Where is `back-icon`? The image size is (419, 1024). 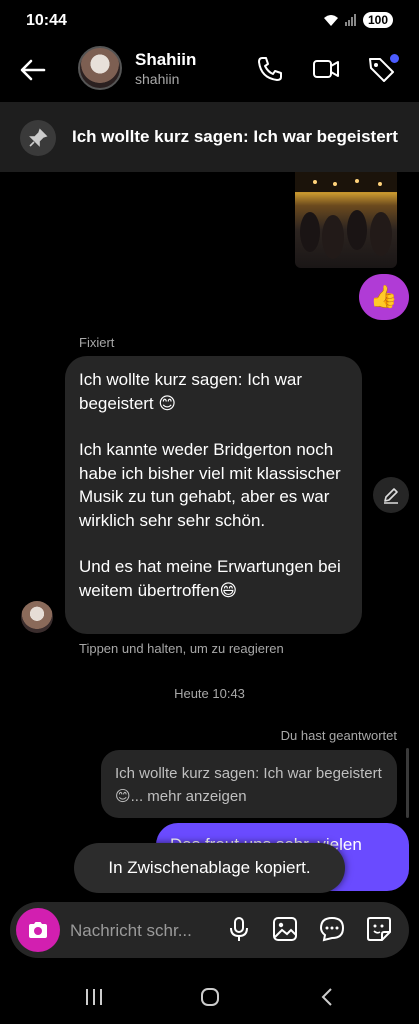 back-icon is located at coordinates (33, 70).